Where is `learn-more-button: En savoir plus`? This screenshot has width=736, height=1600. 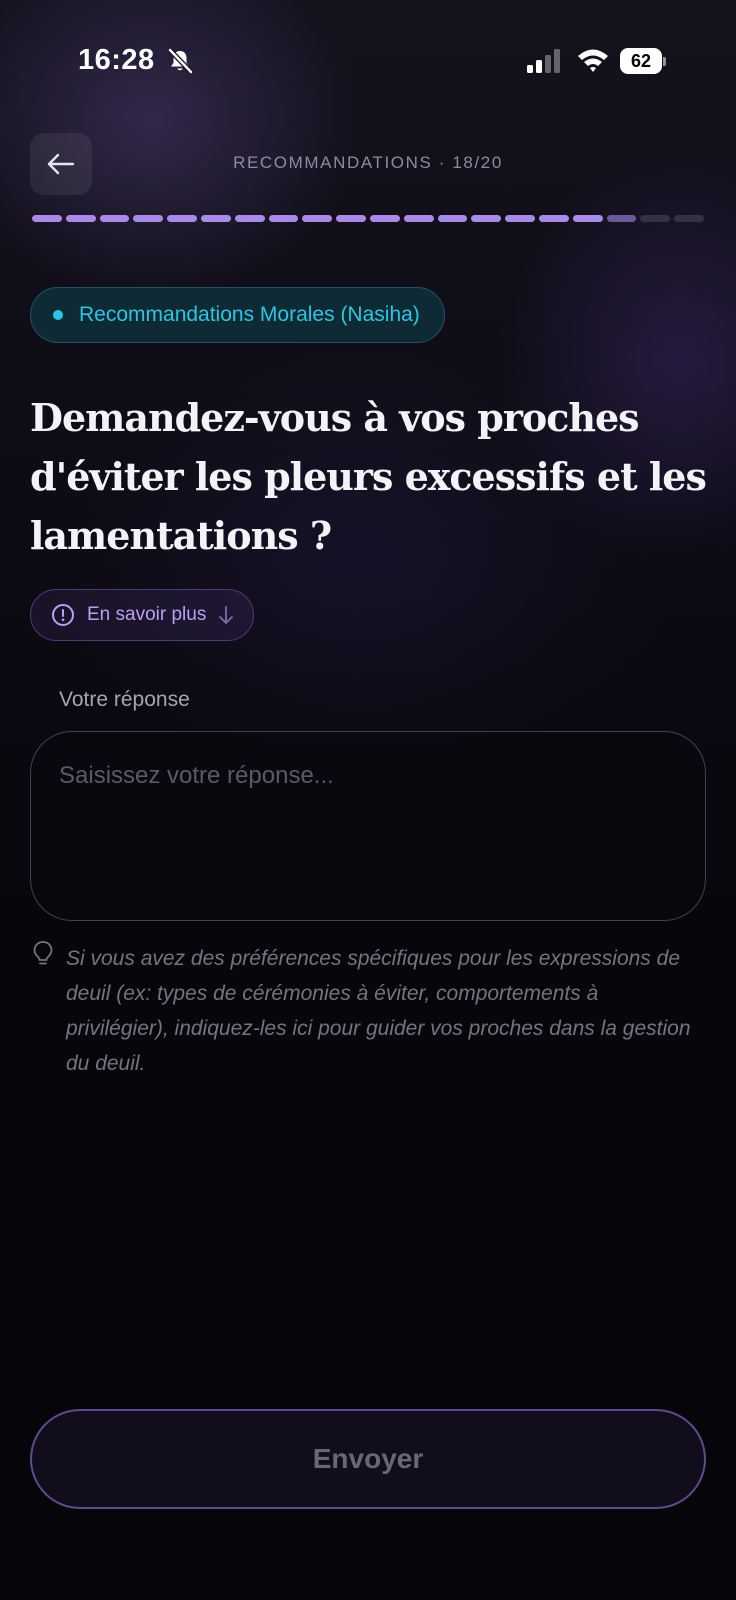 learn-more-button: En savoir plus is located at coordinates (142, 615).